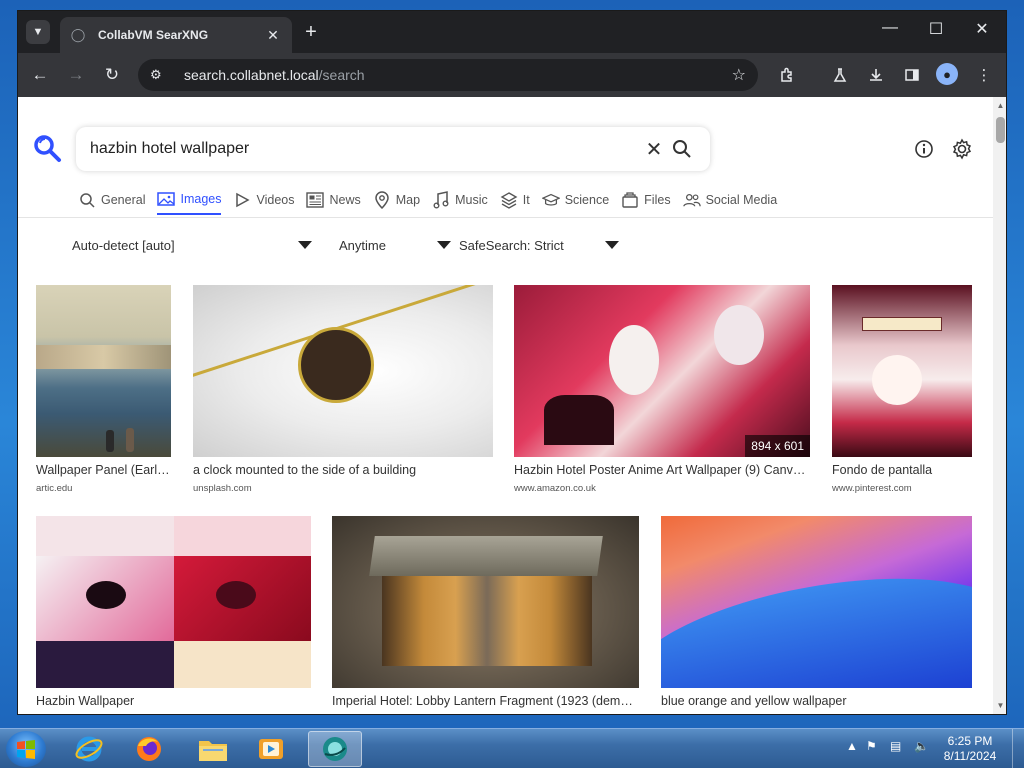 The height and width of the screenshot is (768, 1024). I want to click on download-icon, so click(876, 75).